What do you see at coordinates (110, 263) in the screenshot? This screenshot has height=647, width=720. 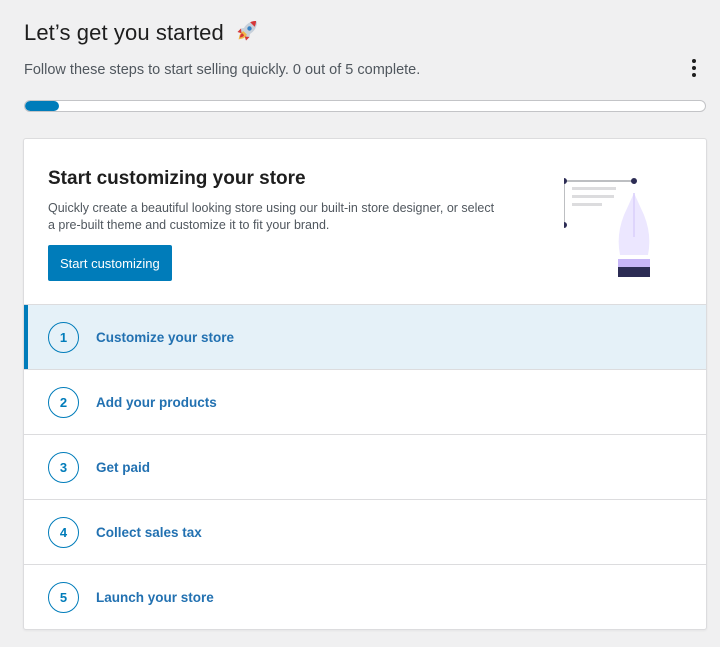 I see `start-customizing-button: Start customizing` at bounding box center [110, 263].